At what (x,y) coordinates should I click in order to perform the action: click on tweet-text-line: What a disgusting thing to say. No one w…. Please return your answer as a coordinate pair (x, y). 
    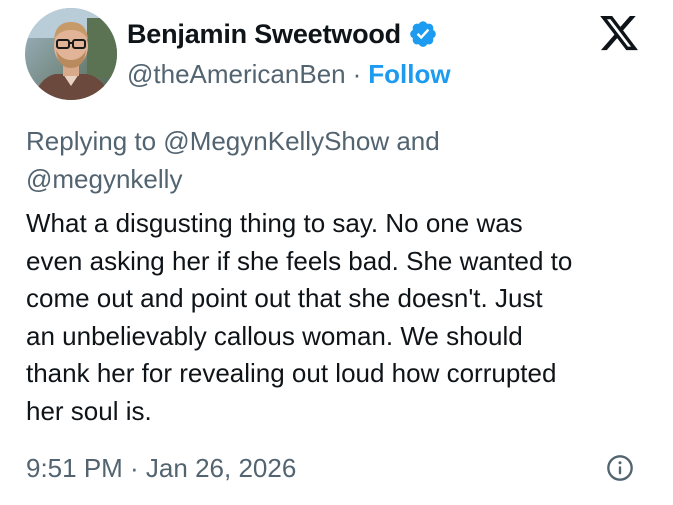
    Looking at the image, I should click on (274, 223).